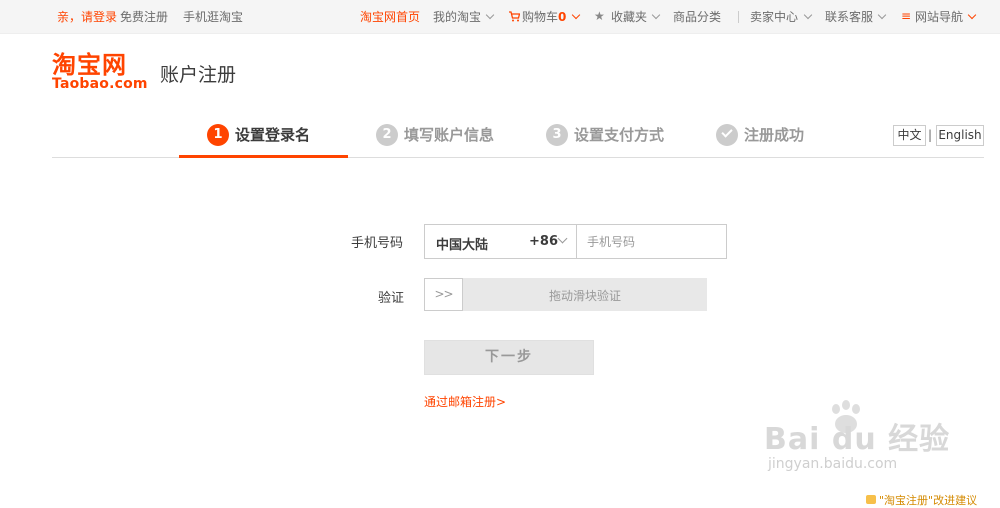 The width and height of the screenshot is (1000, 508). What do you see at coordinates (387, 135) in the screenshot?
I see `step-number: 2` at bounding box center [387, 135].